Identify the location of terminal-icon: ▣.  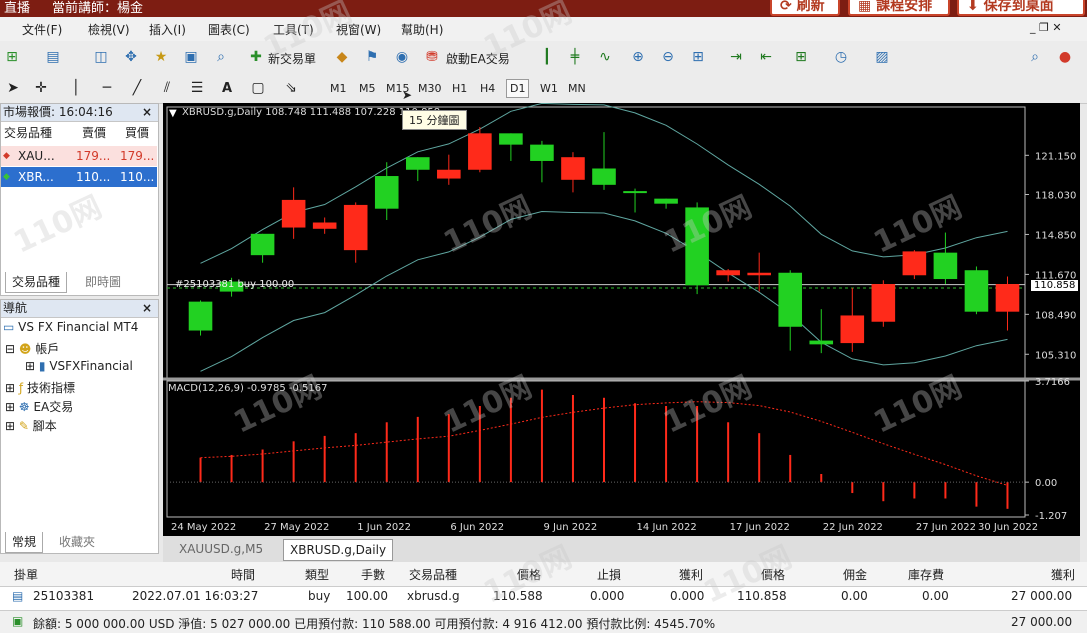
(191, 57).